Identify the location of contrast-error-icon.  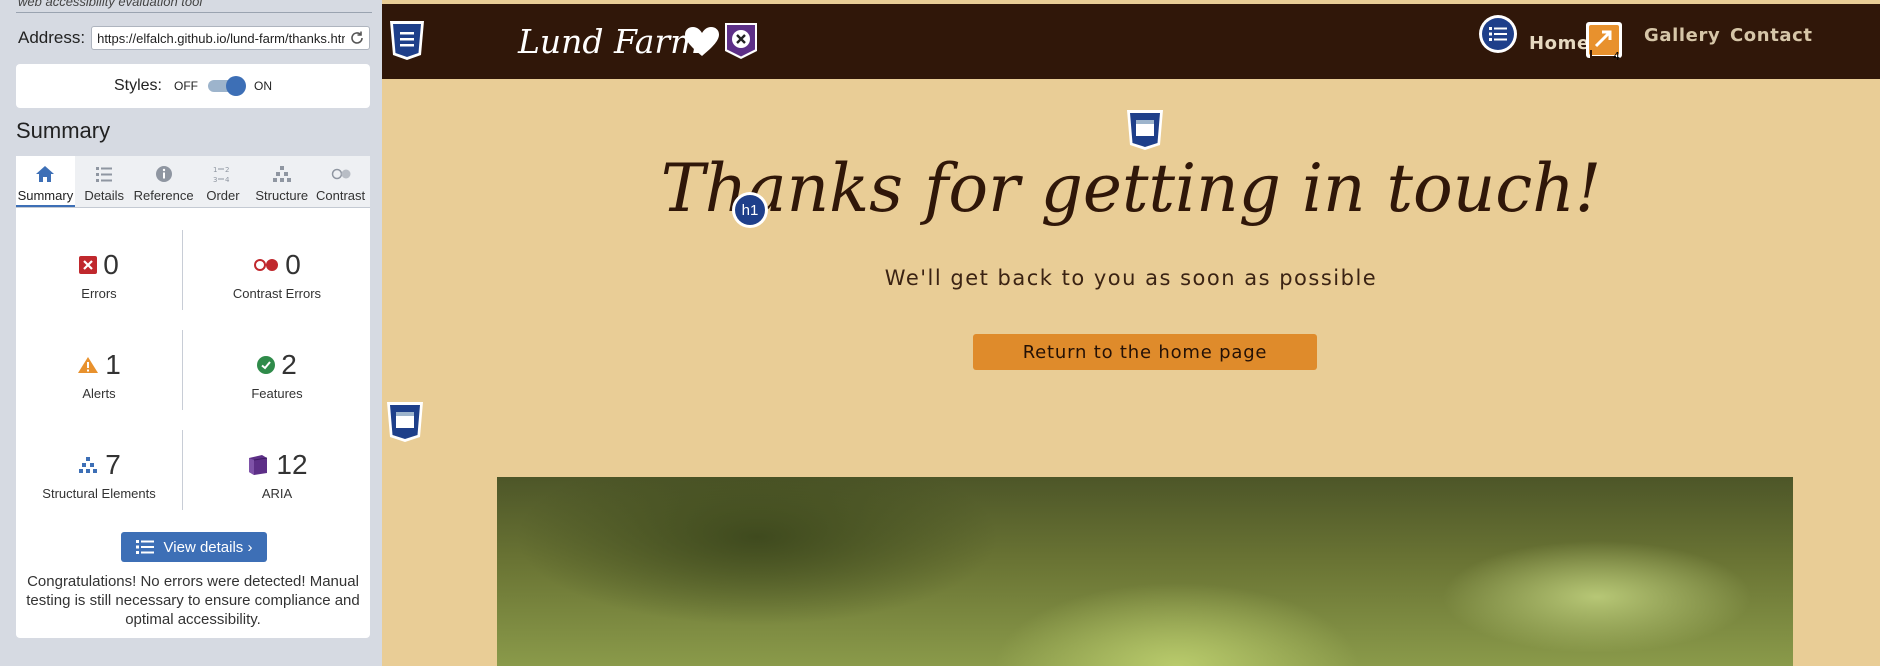
(266, 265).